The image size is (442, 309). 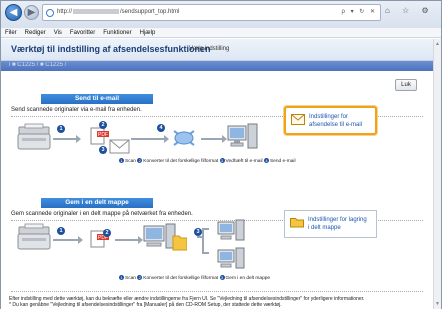 I want to click on url-path: /sendsupport_top.html, so click(x=150, y=12).